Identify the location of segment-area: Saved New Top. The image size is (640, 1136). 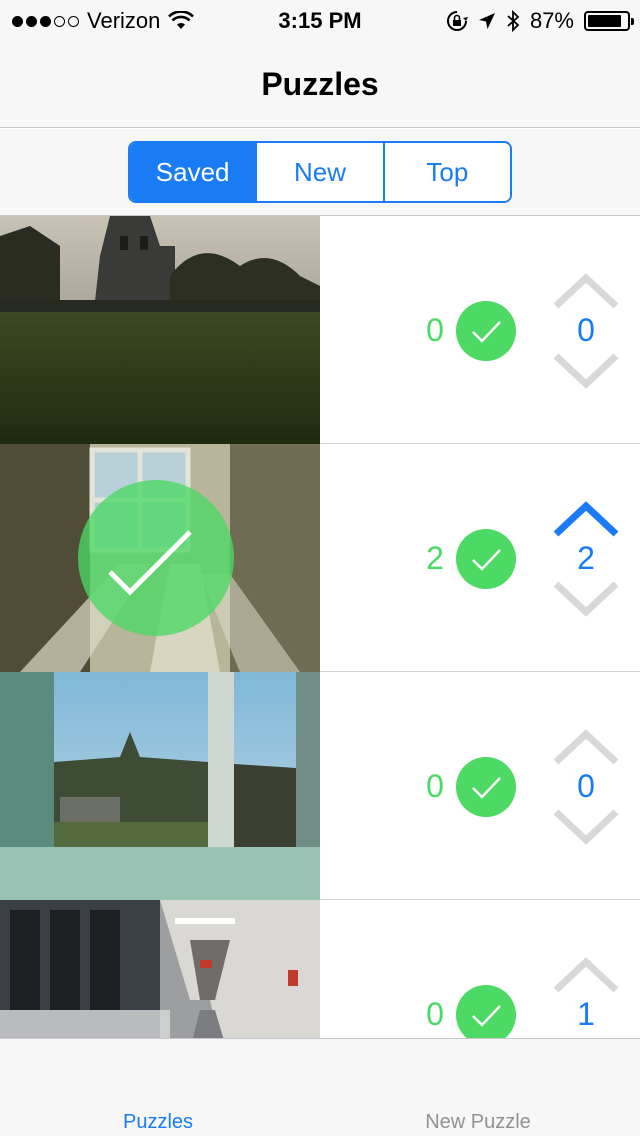
(320, 172).